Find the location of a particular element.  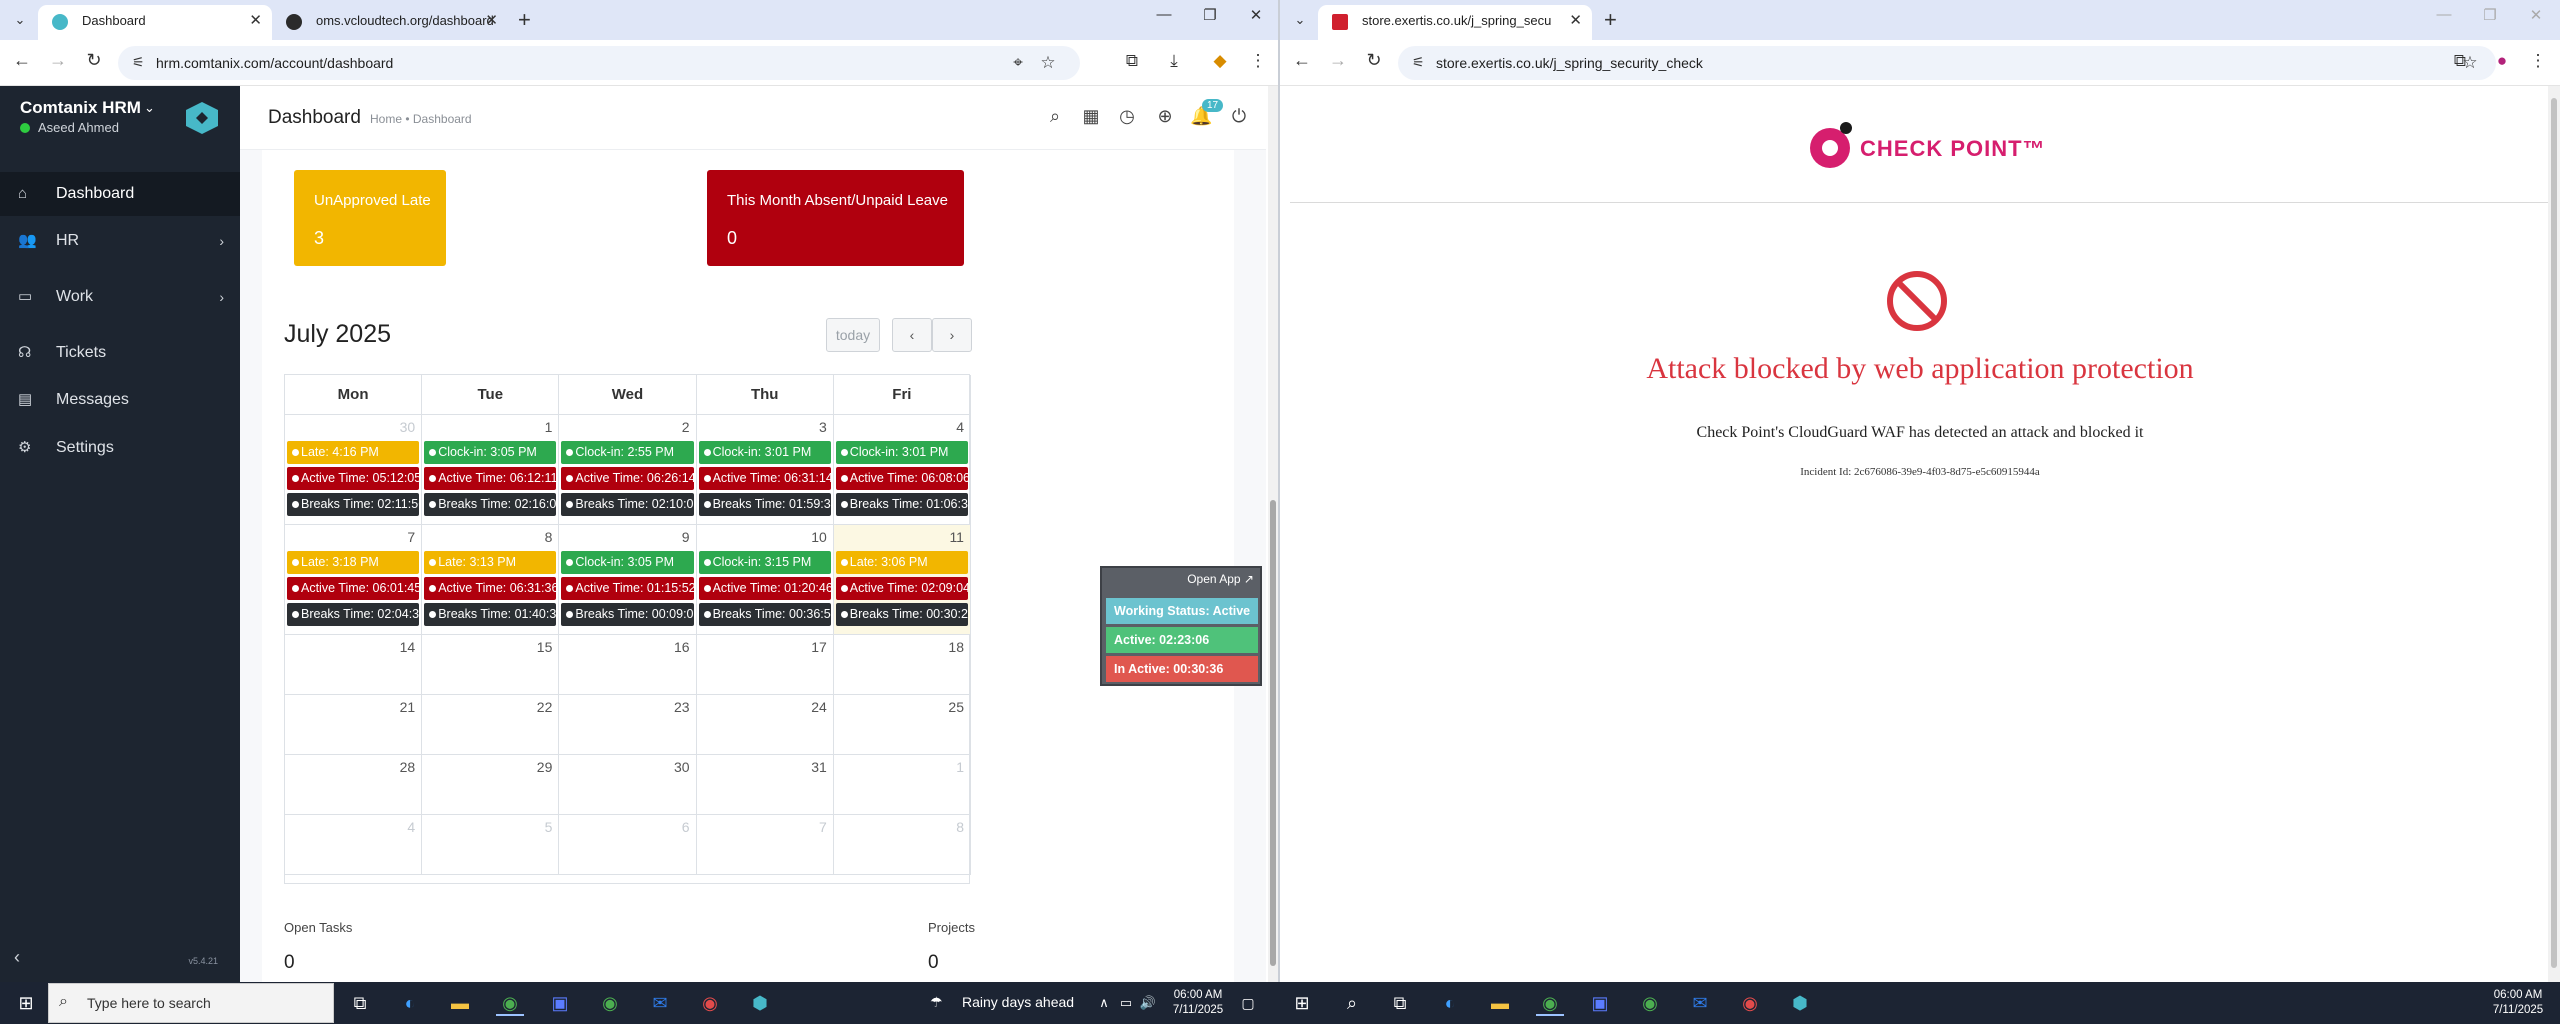

calendar-event: Breaks Time: 00:36:52 is located at coordinates (764, 614).